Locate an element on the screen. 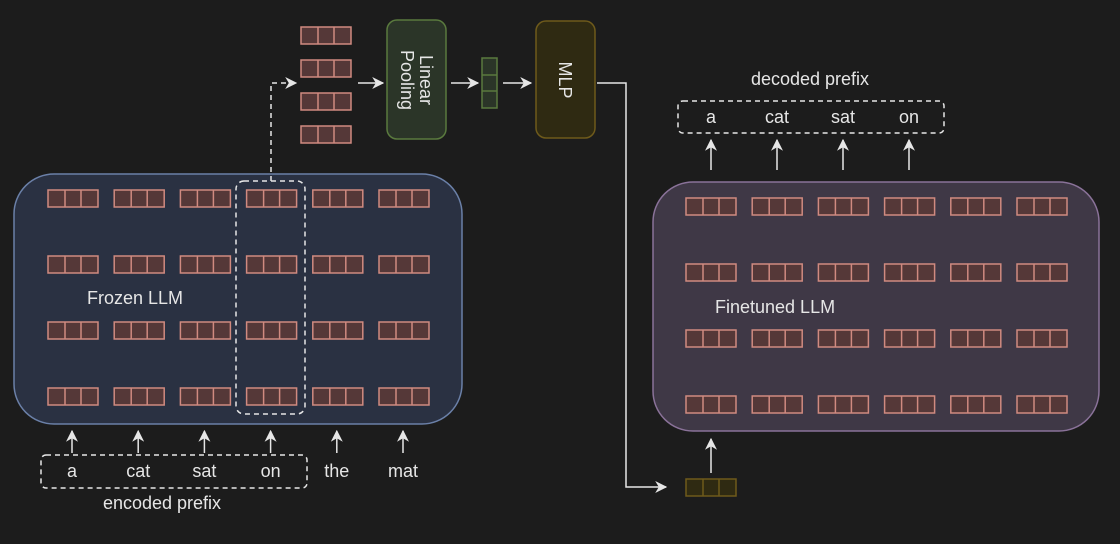 Image resolution: width=1120 pixels, height=544 pixels. decoded-prefix-tokens: a cat sat on is located at coordinates (812, 138).